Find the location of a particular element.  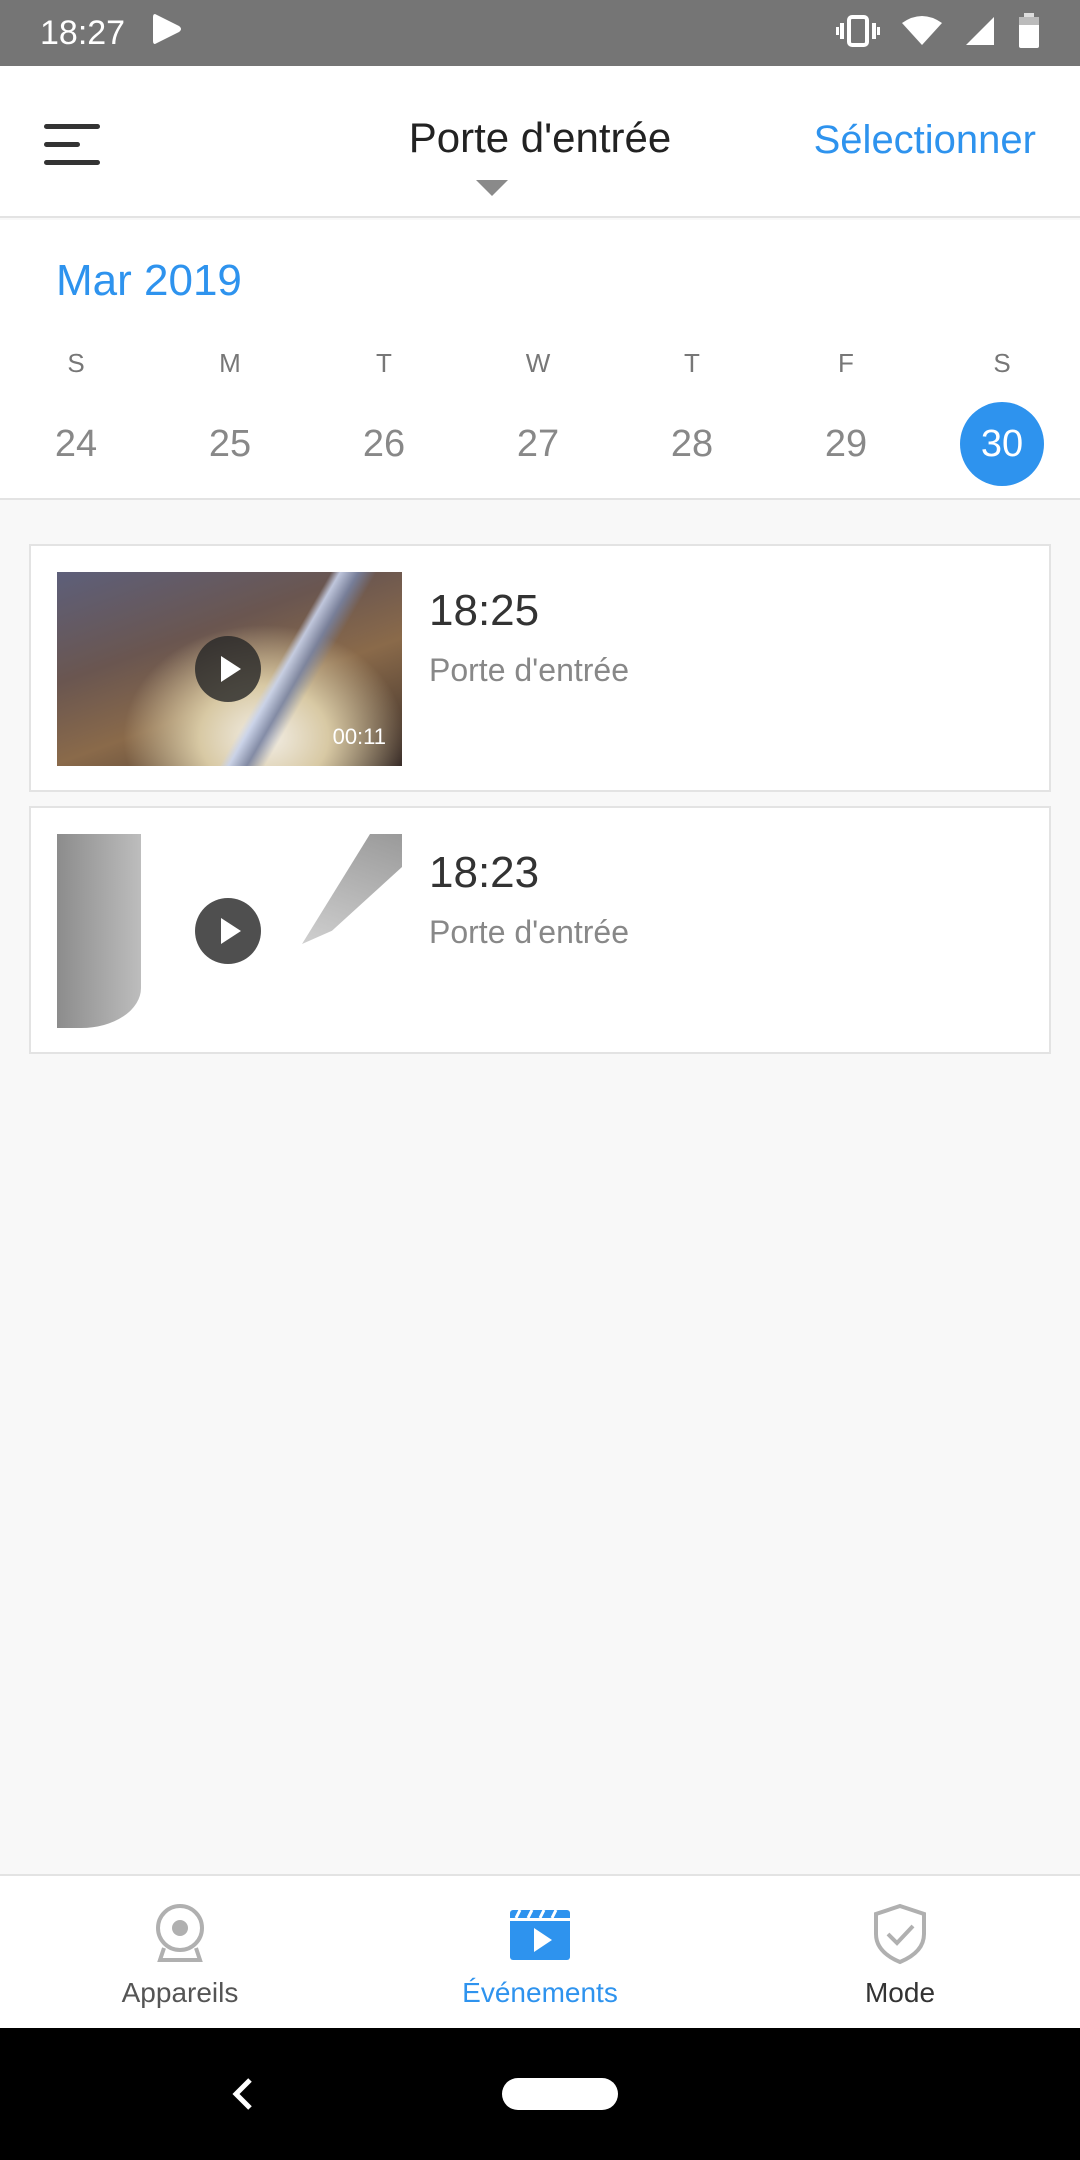

events-video-icon is located at coordinates (540, 1939).